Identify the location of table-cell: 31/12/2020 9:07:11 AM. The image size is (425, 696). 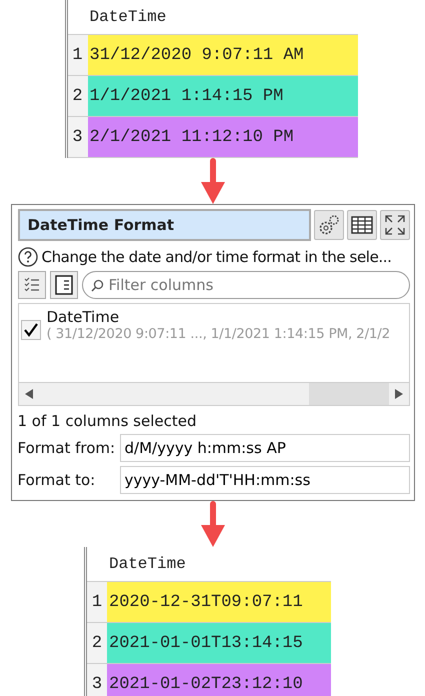
(223, 55).